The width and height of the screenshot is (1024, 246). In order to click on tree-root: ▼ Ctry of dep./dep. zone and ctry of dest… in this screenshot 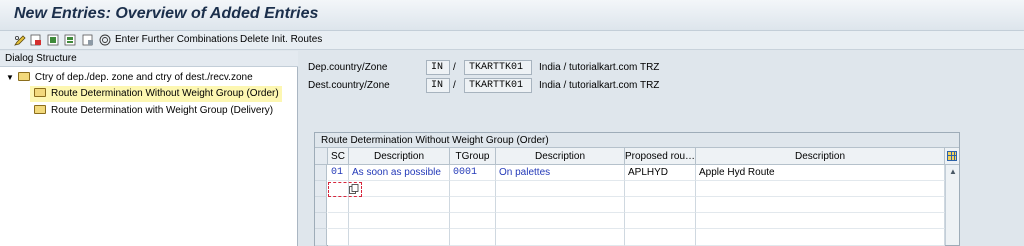, I will do `click(129, 78)`.